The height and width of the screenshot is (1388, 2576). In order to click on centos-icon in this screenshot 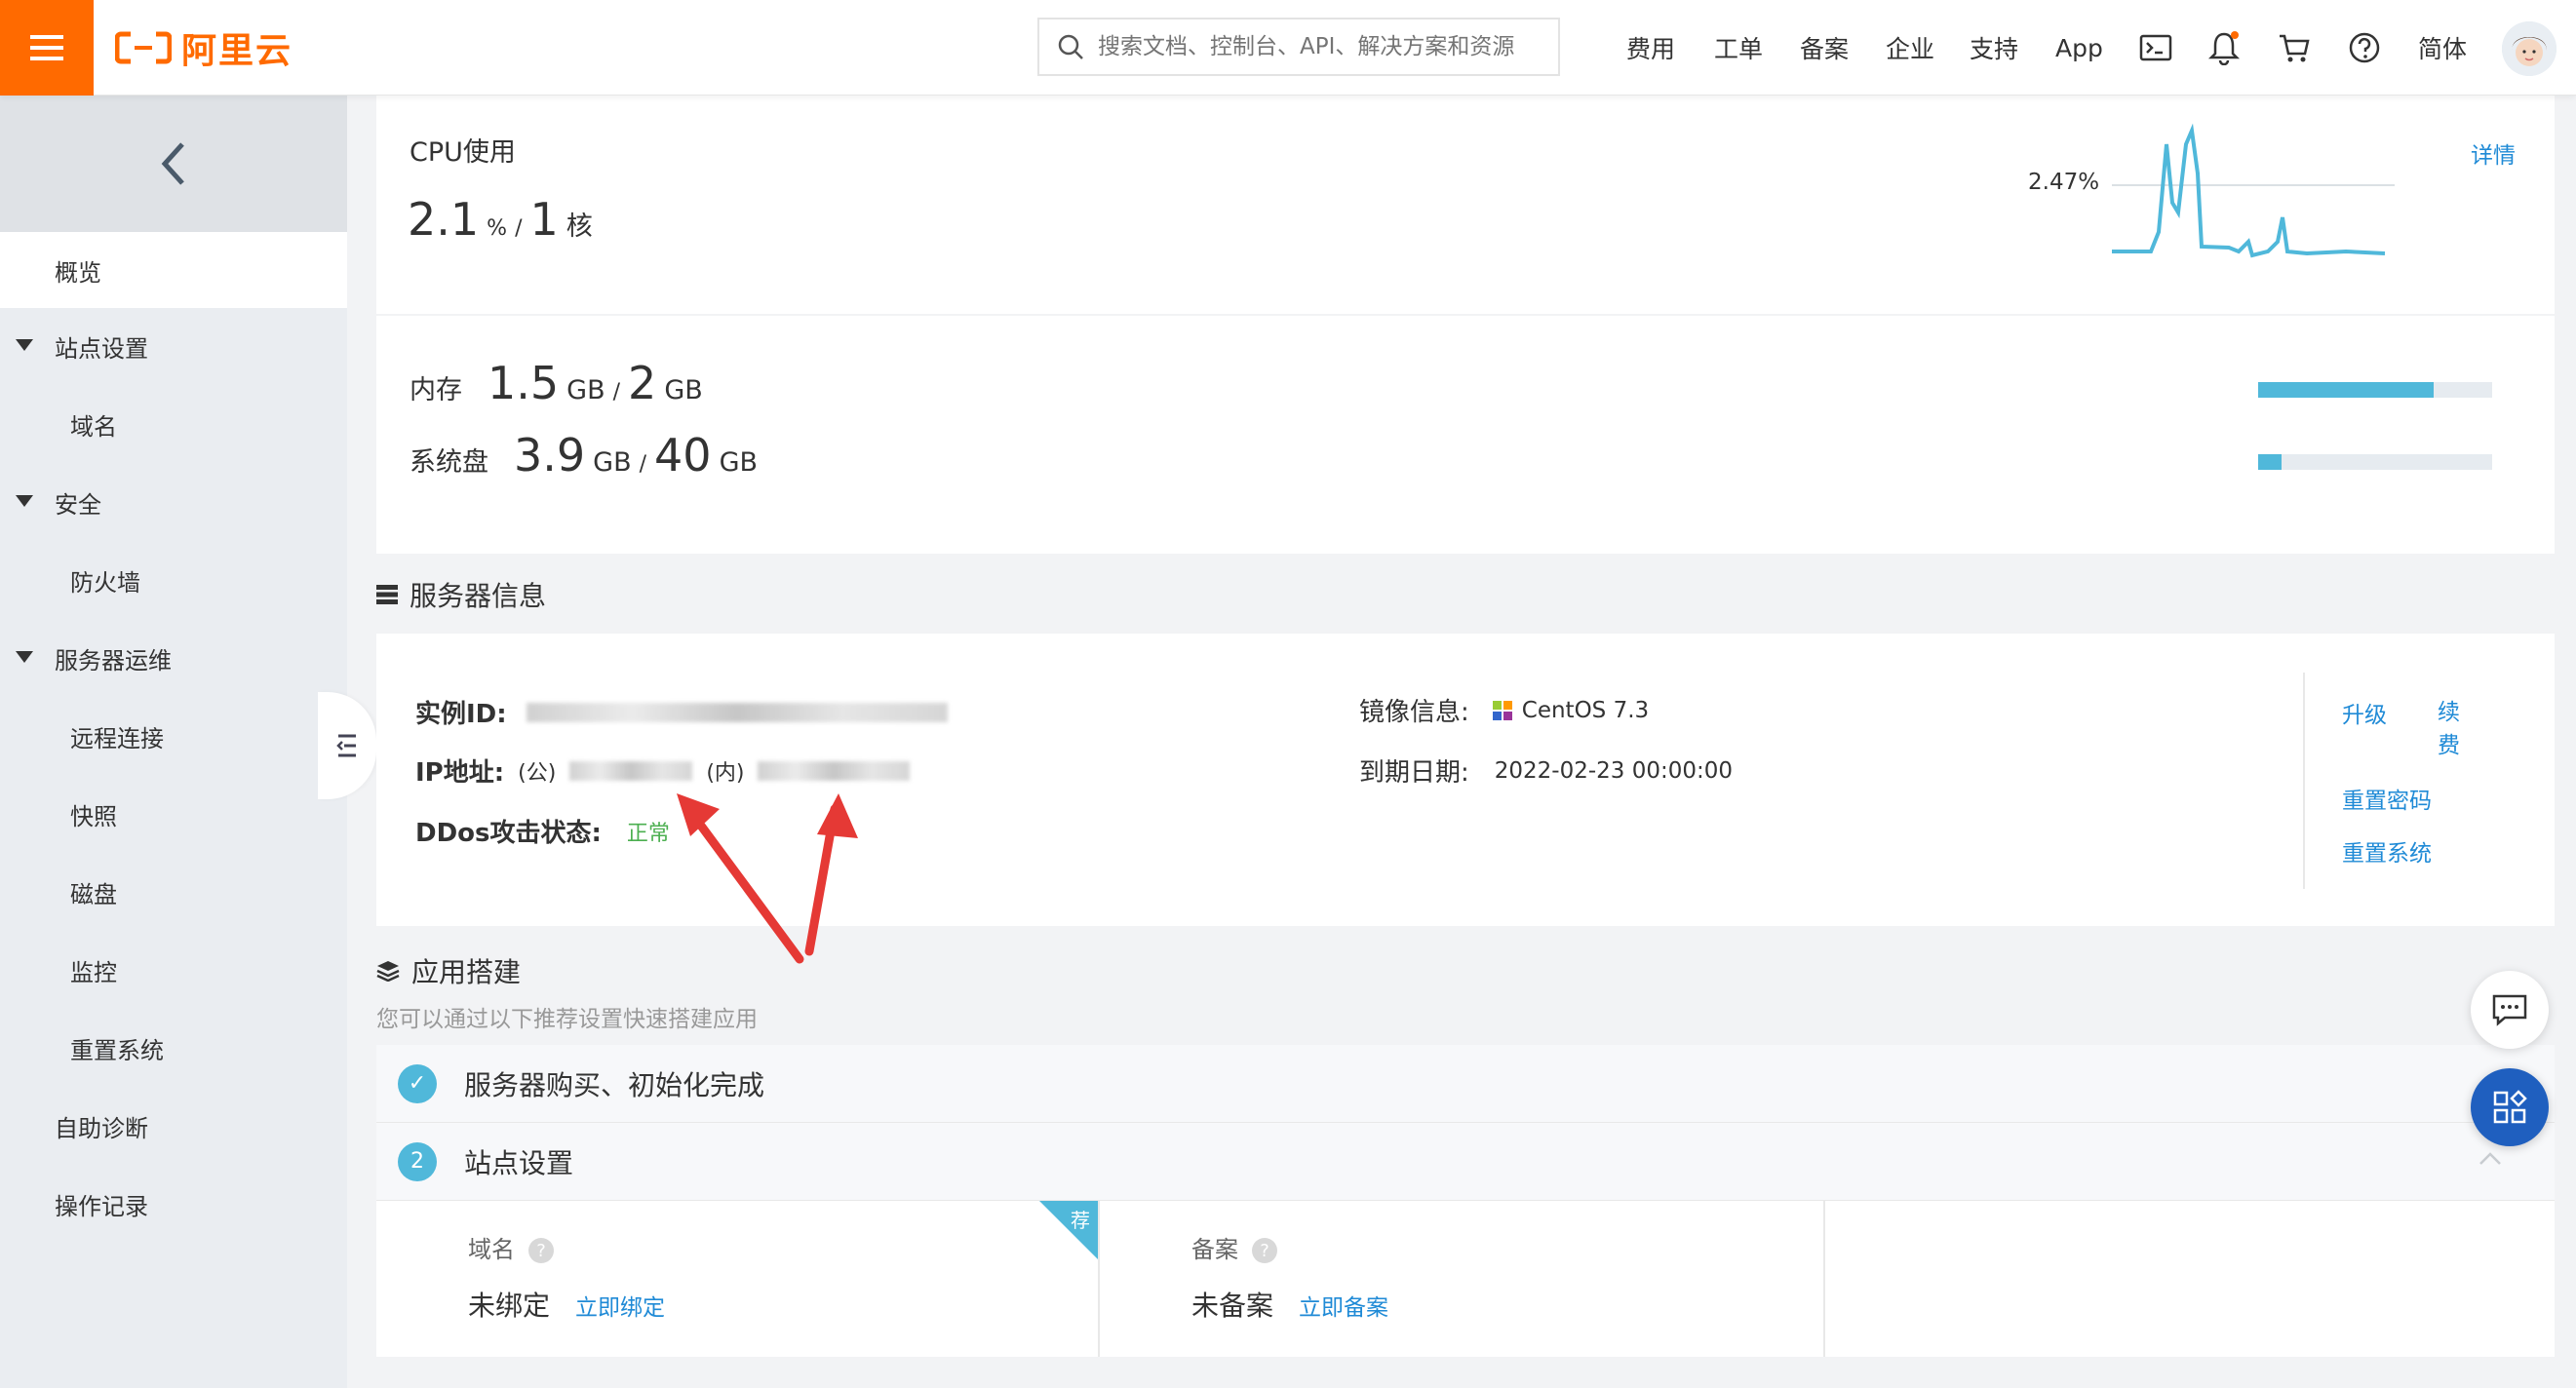, I will do `click(1502, 710)`.